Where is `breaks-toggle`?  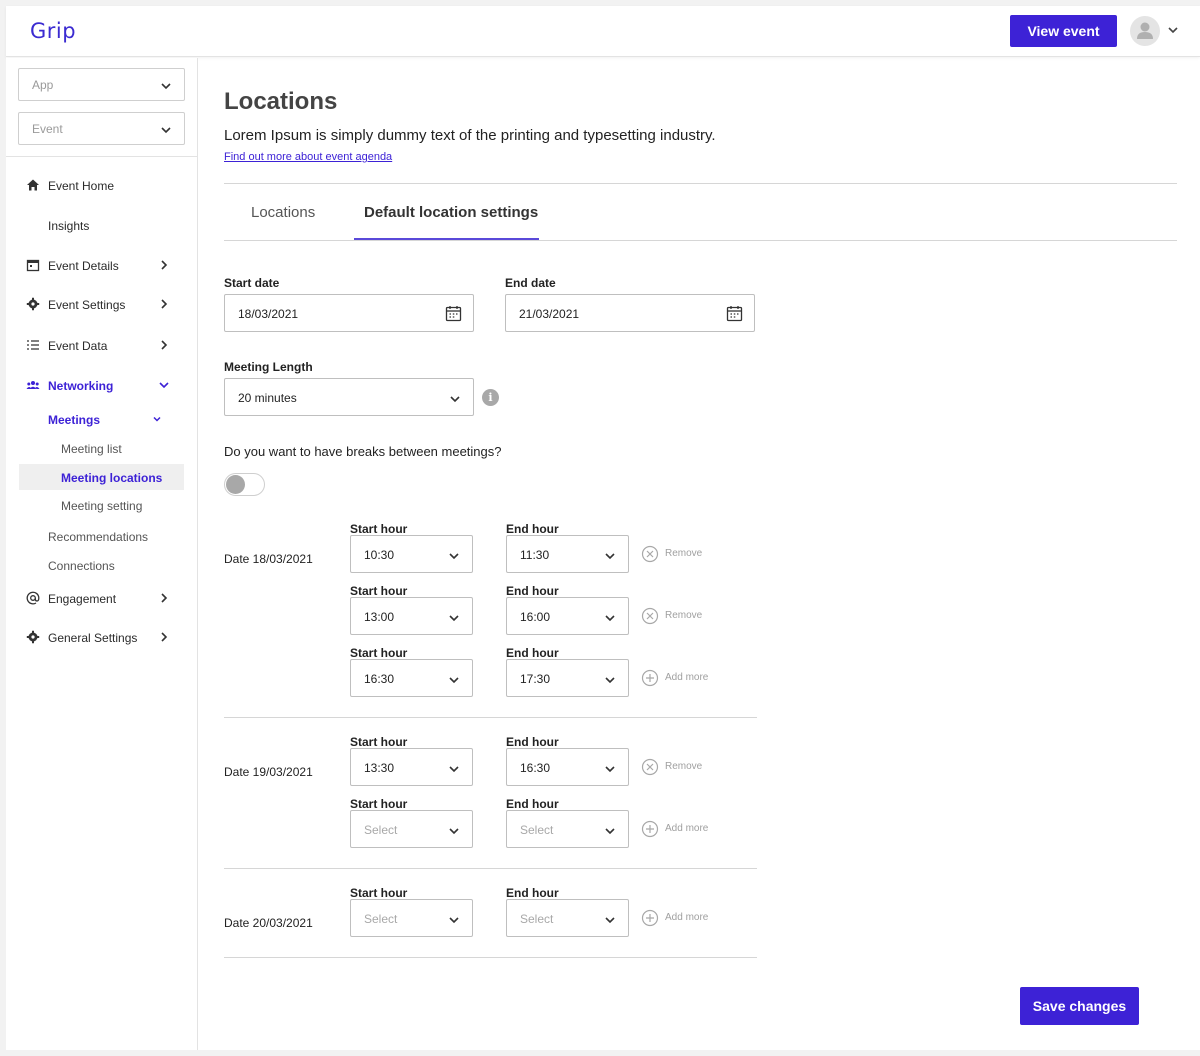
breaks-toggle is located at coordinates (244, 484).